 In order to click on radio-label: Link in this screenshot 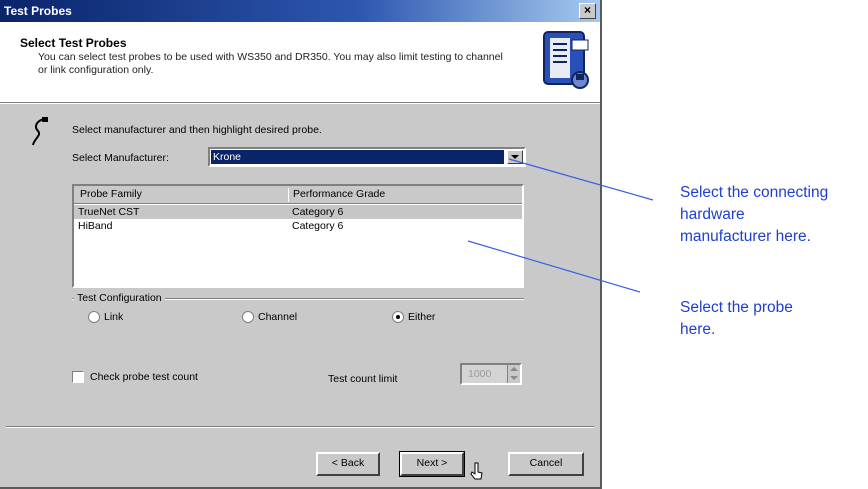, I will do `click(114, 317)`.